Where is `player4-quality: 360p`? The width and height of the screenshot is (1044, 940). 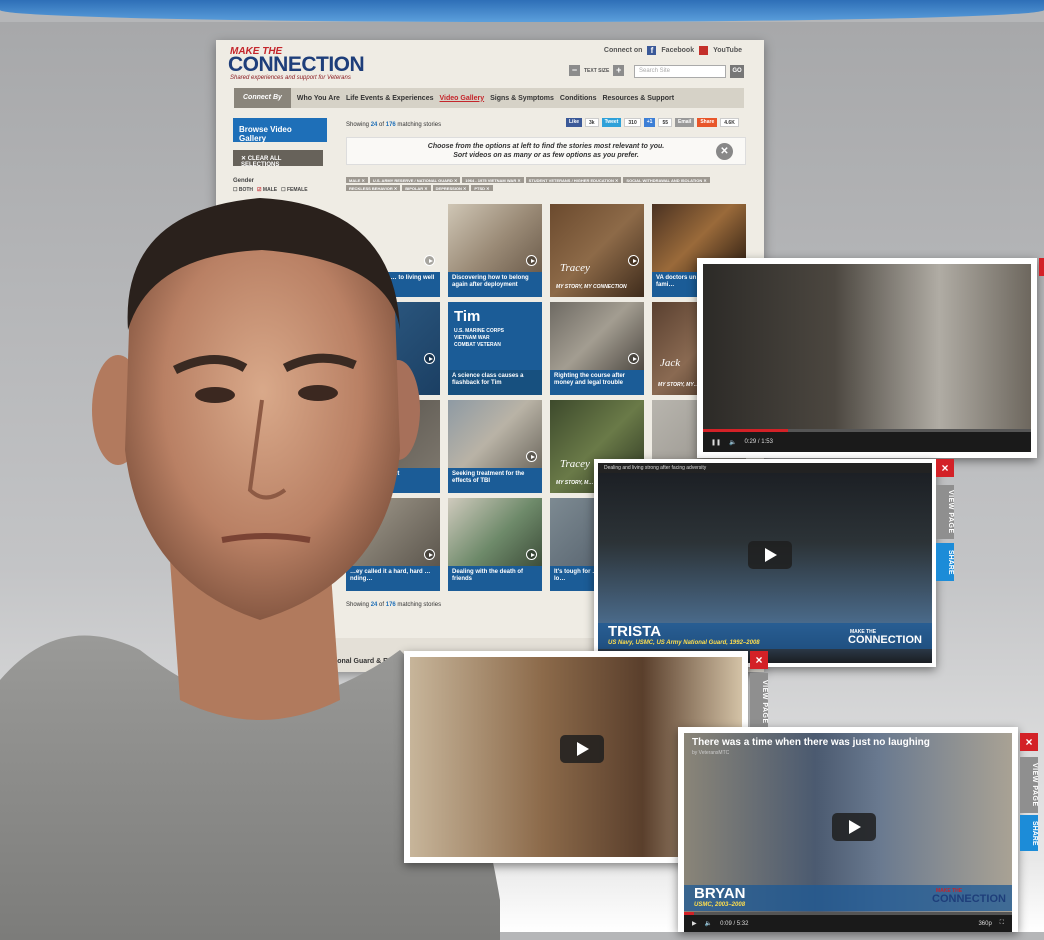 player4-quality: 360p is located at coordinates (984, 924).